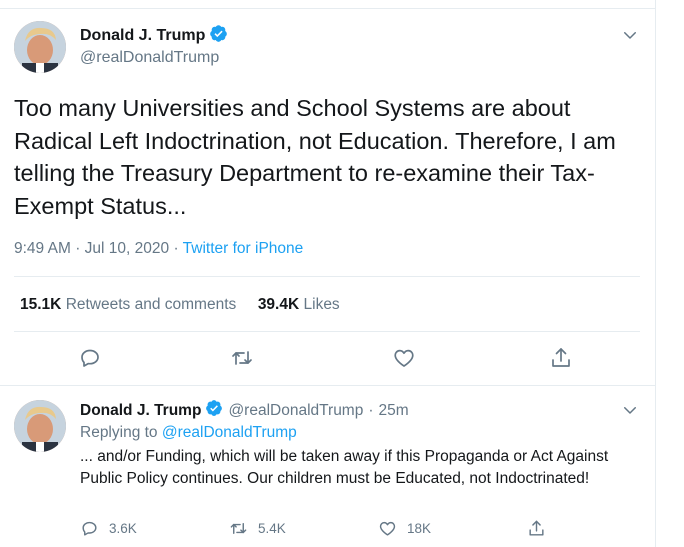  I want to click on likes-count: 39.4K, so click(278, 304).